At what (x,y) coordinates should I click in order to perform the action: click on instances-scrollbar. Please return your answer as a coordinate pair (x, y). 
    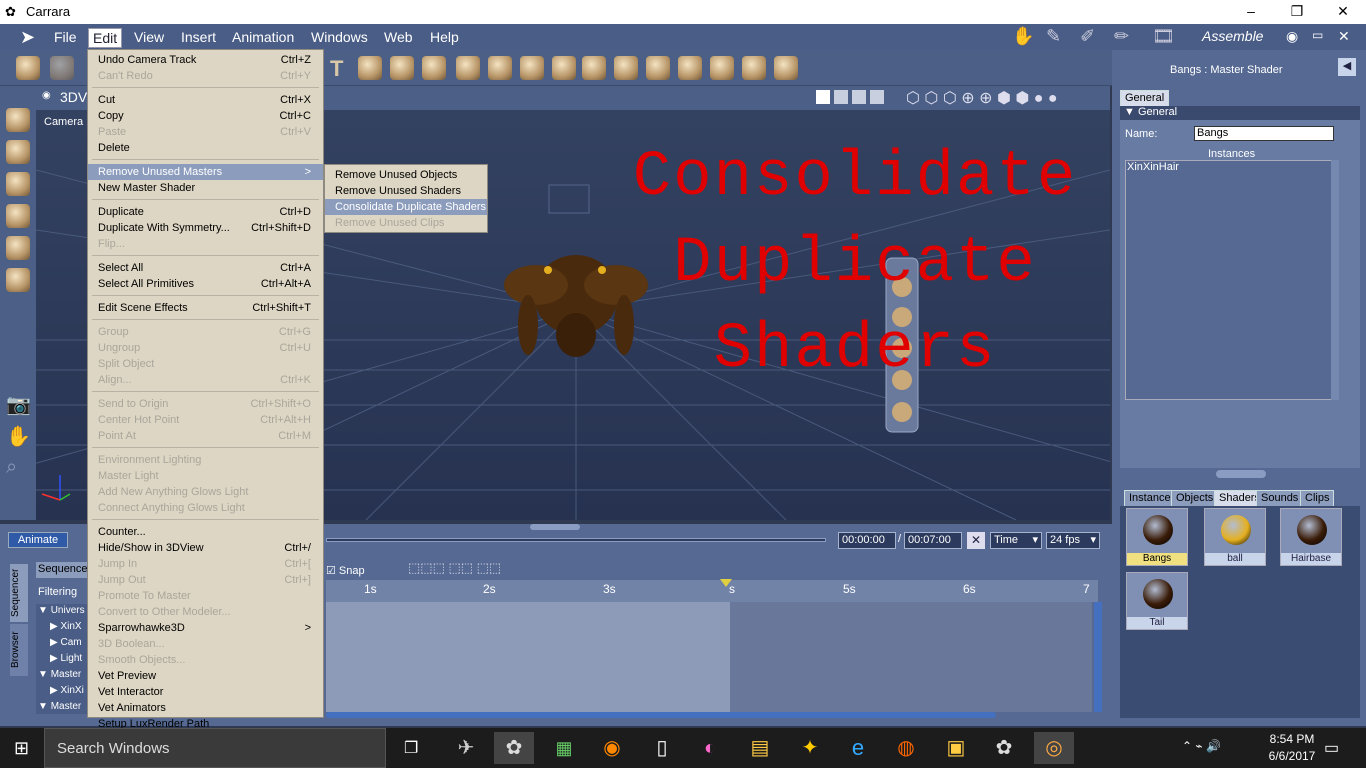
    Looking at the image, I should click on (1335, 280).